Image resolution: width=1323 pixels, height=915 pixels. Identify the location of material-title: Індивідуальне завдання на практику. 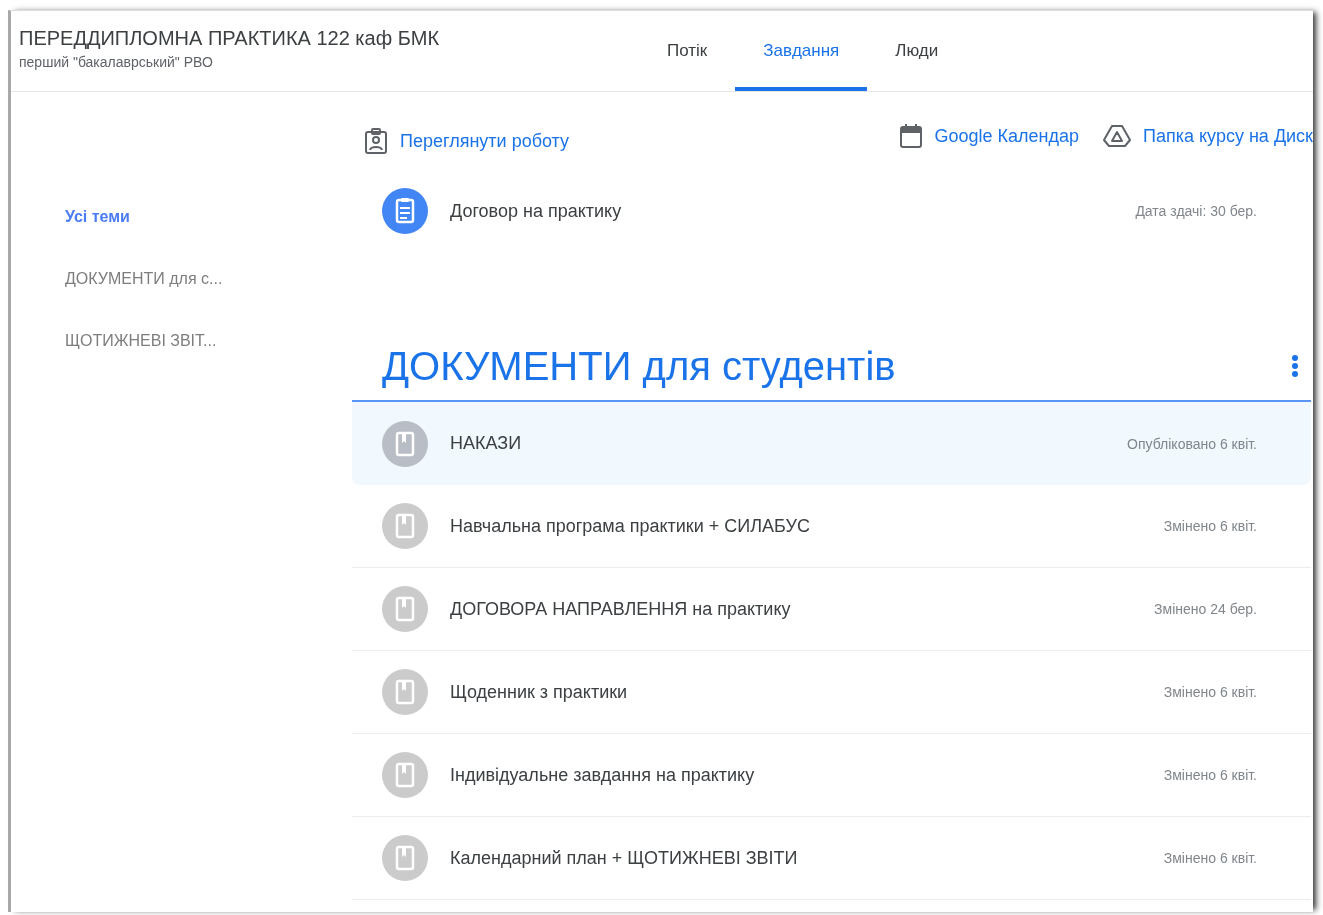
(603, 775).